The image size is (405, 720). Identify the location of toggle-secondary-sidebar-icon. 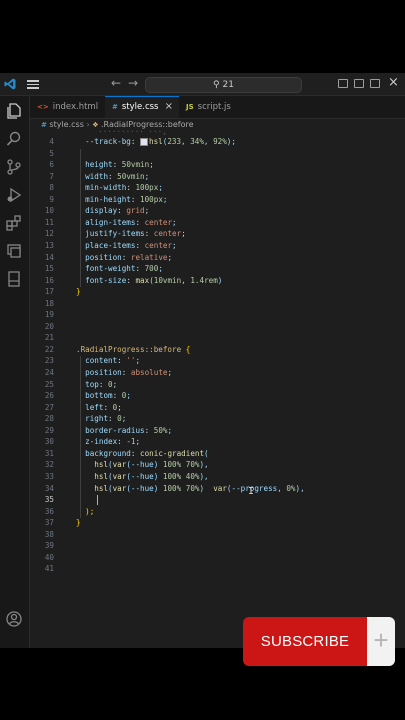
(375, 83).